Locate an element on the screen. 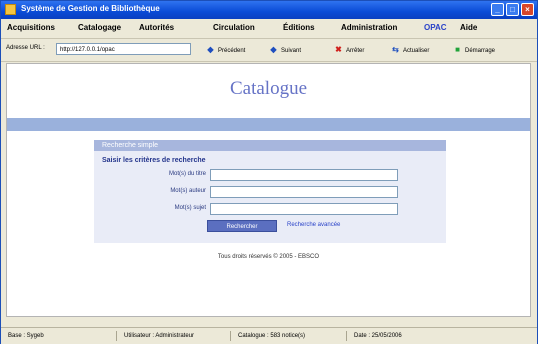  arrow-right-icon: ◆ is located at coordinates (273, 49).